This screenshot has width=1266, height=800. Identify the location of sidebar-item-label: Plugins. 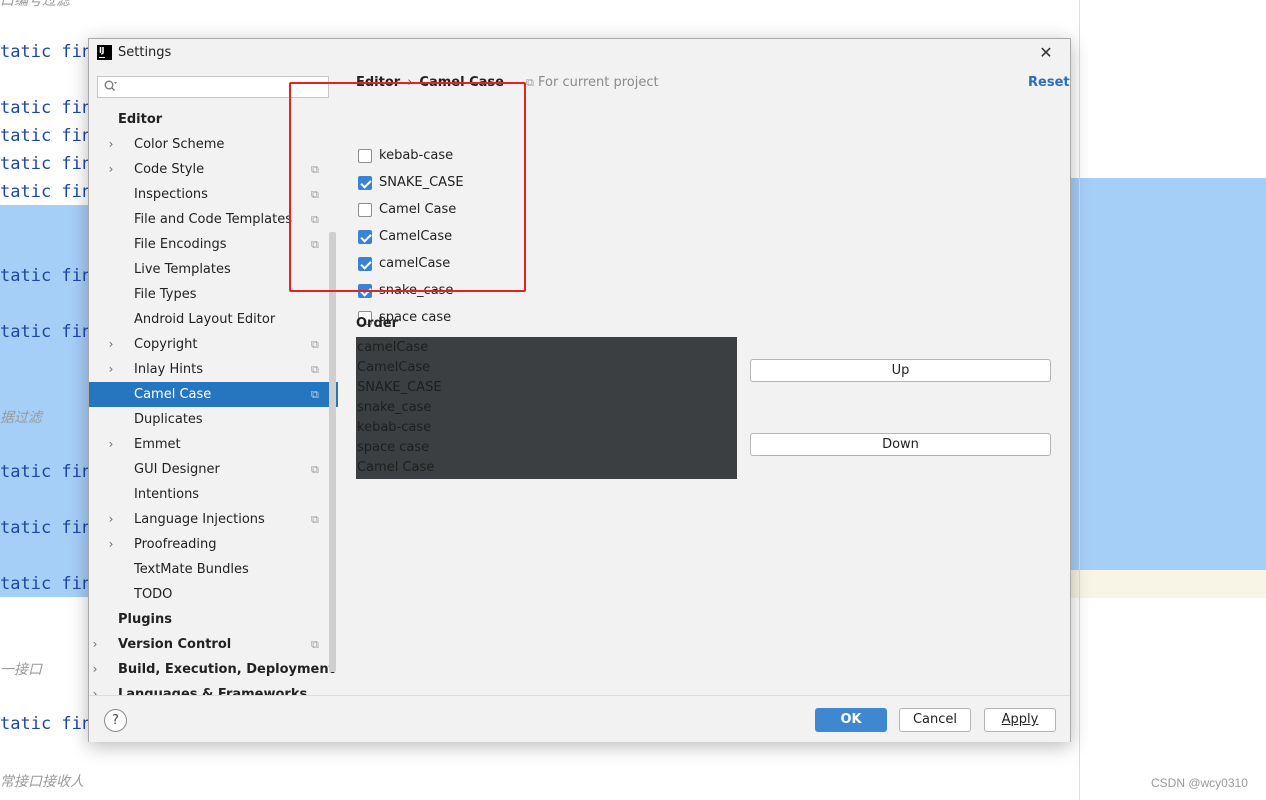
(145, 619).